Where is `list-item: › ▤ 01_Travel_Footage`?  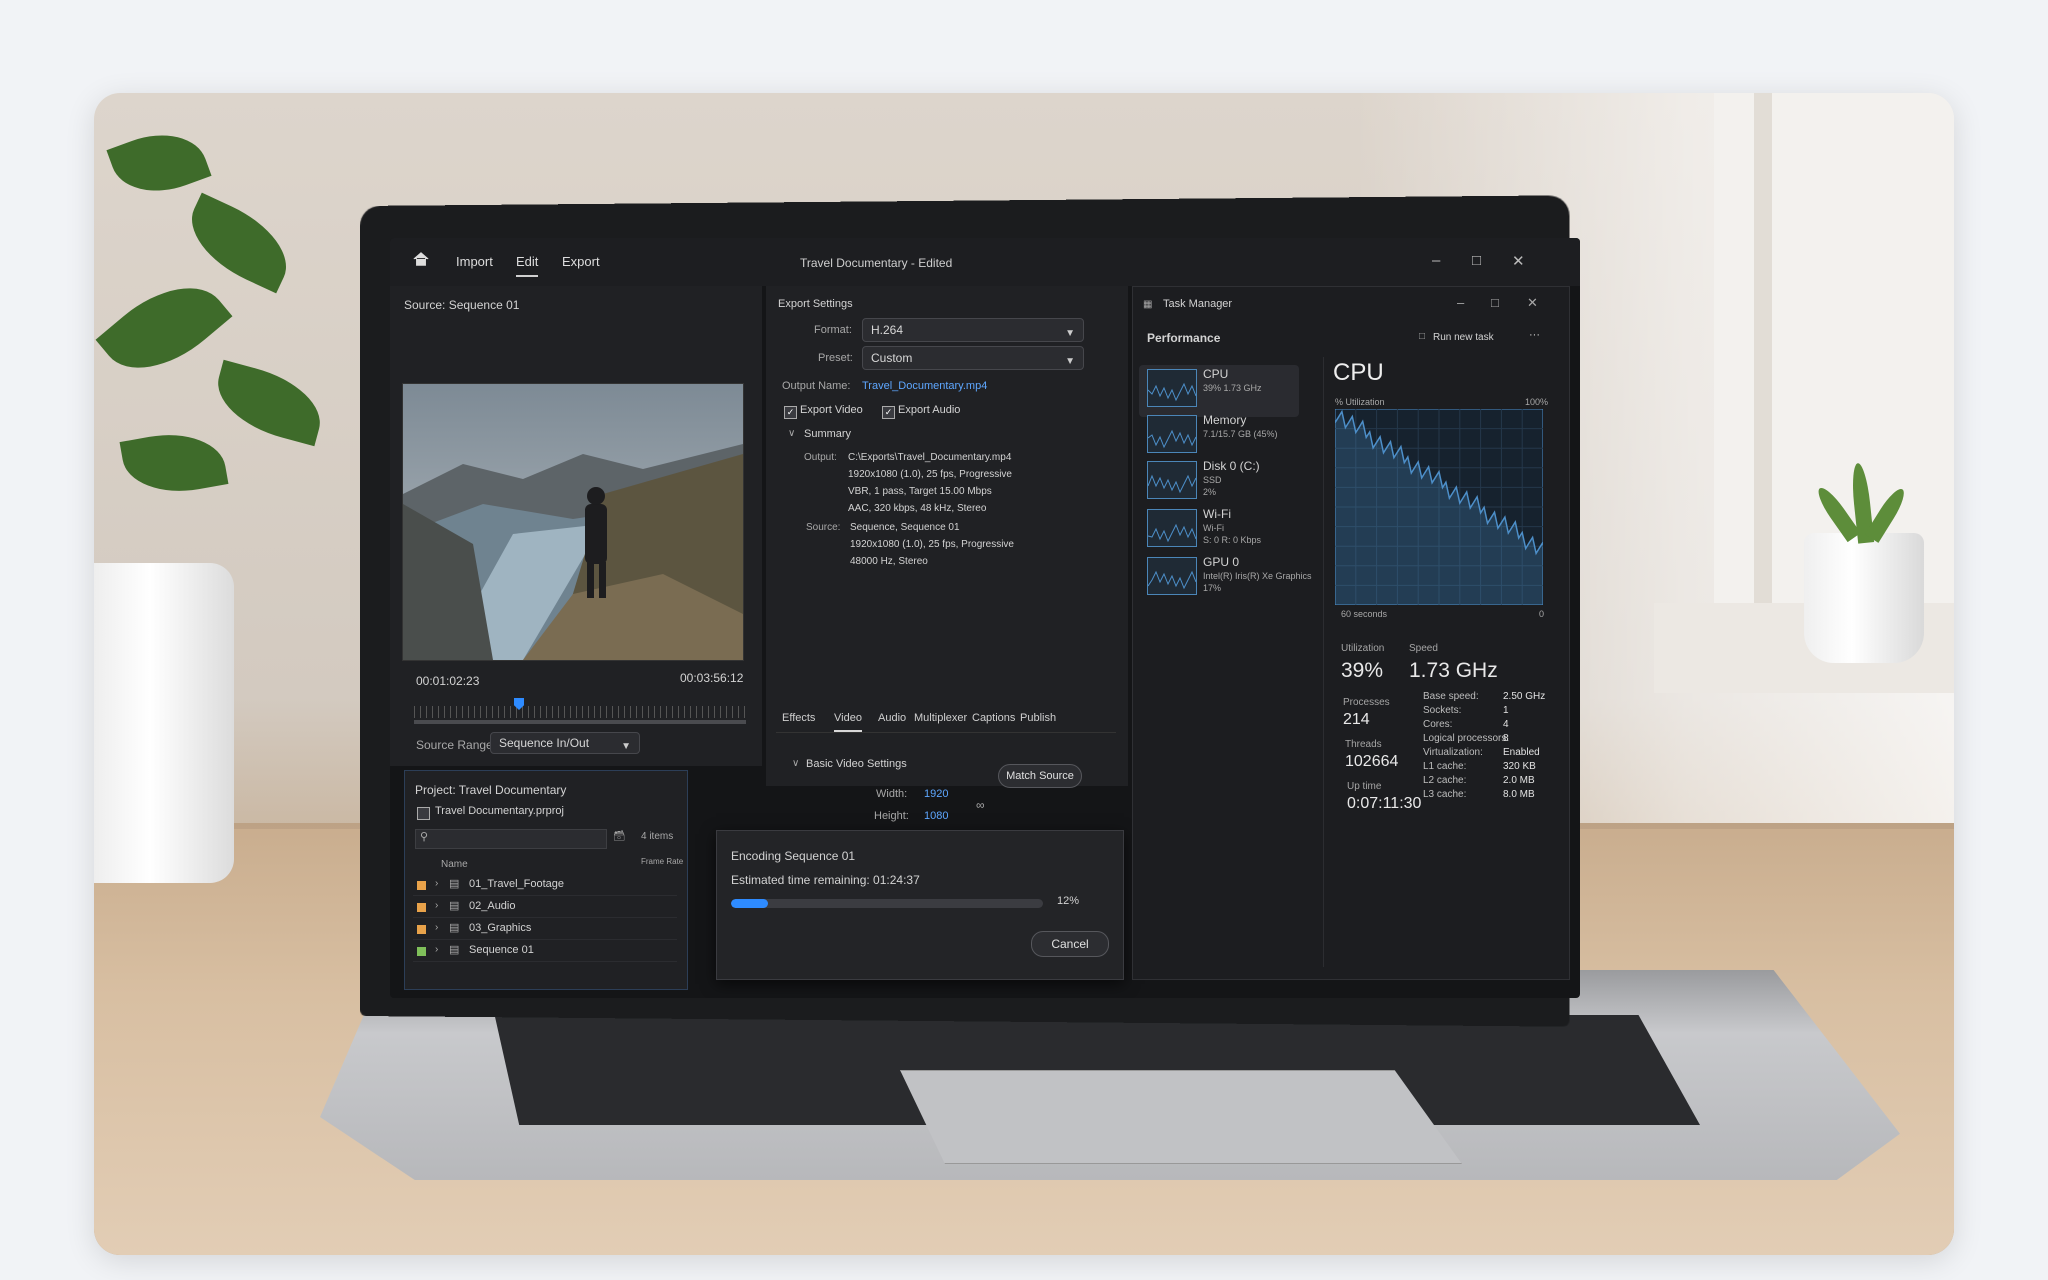
list-item: › ▤ 01_Travel_Footage is located at coordinates (545, 885).